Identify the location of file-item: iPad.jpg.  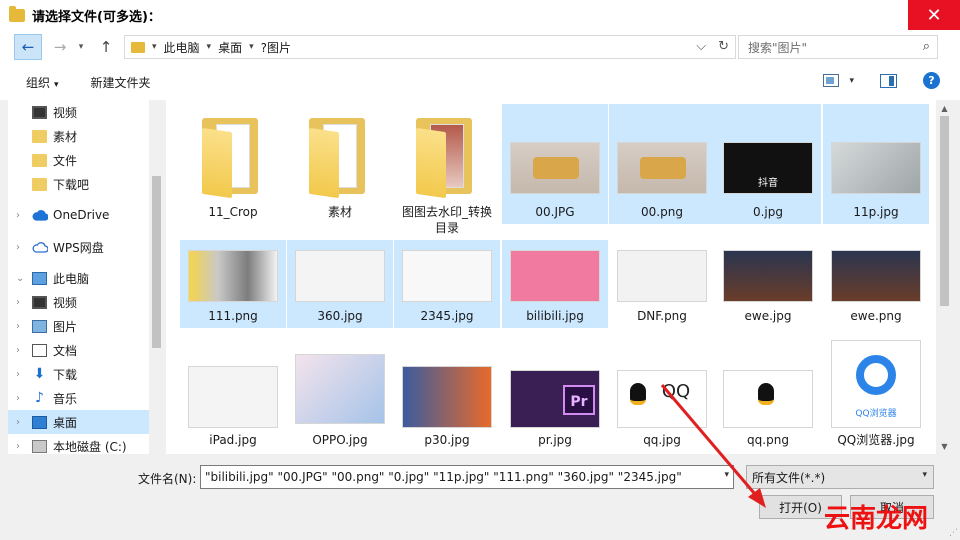
(233, 401).